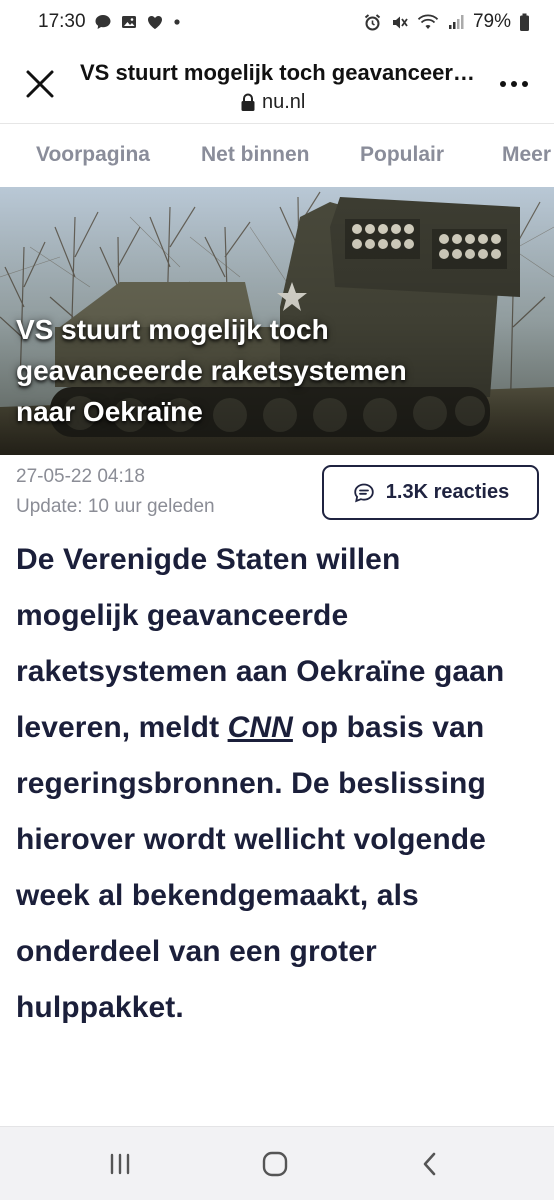  I want to click on tab-net-binnen: Net binnen, so click(255, 155).